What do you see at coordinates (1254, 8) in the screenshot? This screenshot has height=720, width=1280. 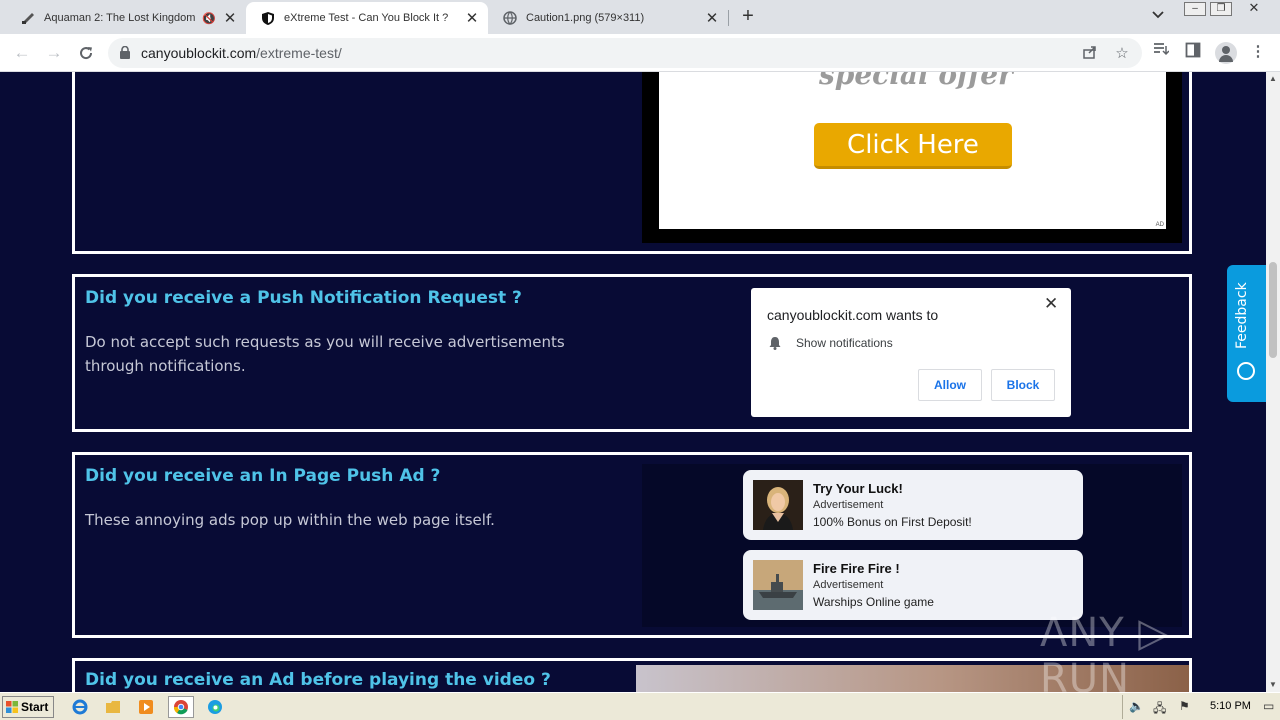 I see `close-window-button: ✕` at bounding box center [1254, 8].